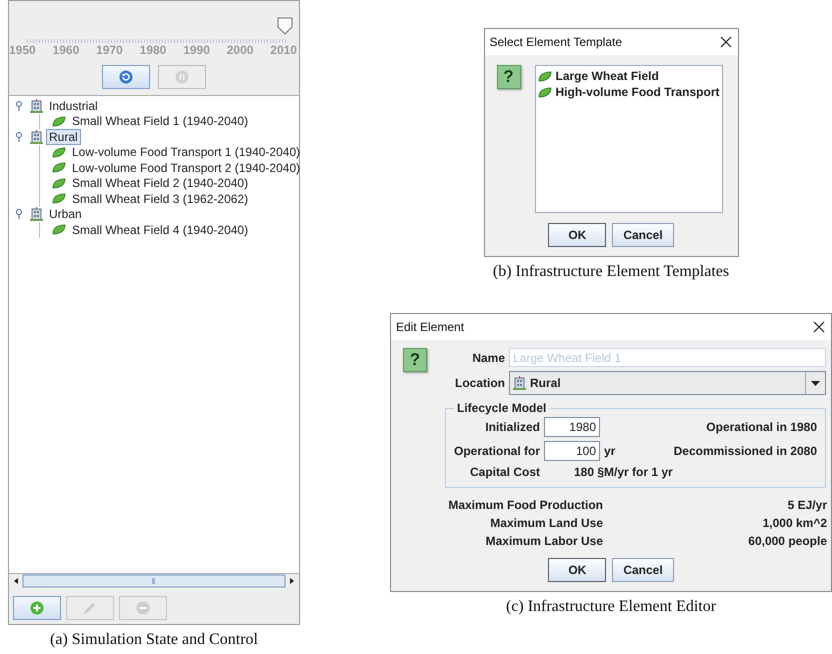  I want to click on status-text: Decommissioned in 2080, so click(745, 451).